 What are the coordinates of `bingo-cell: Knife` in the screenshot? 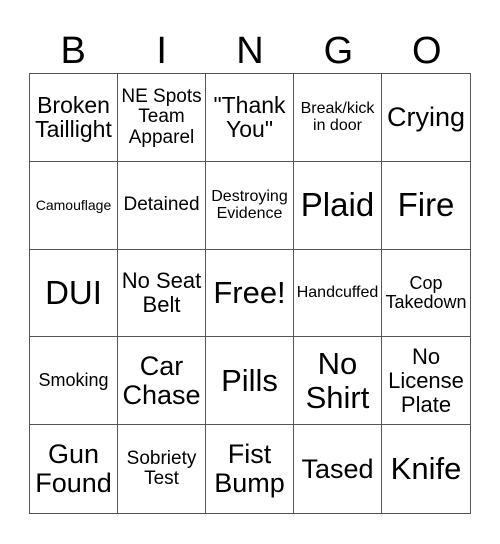 It's located at (426, 469).